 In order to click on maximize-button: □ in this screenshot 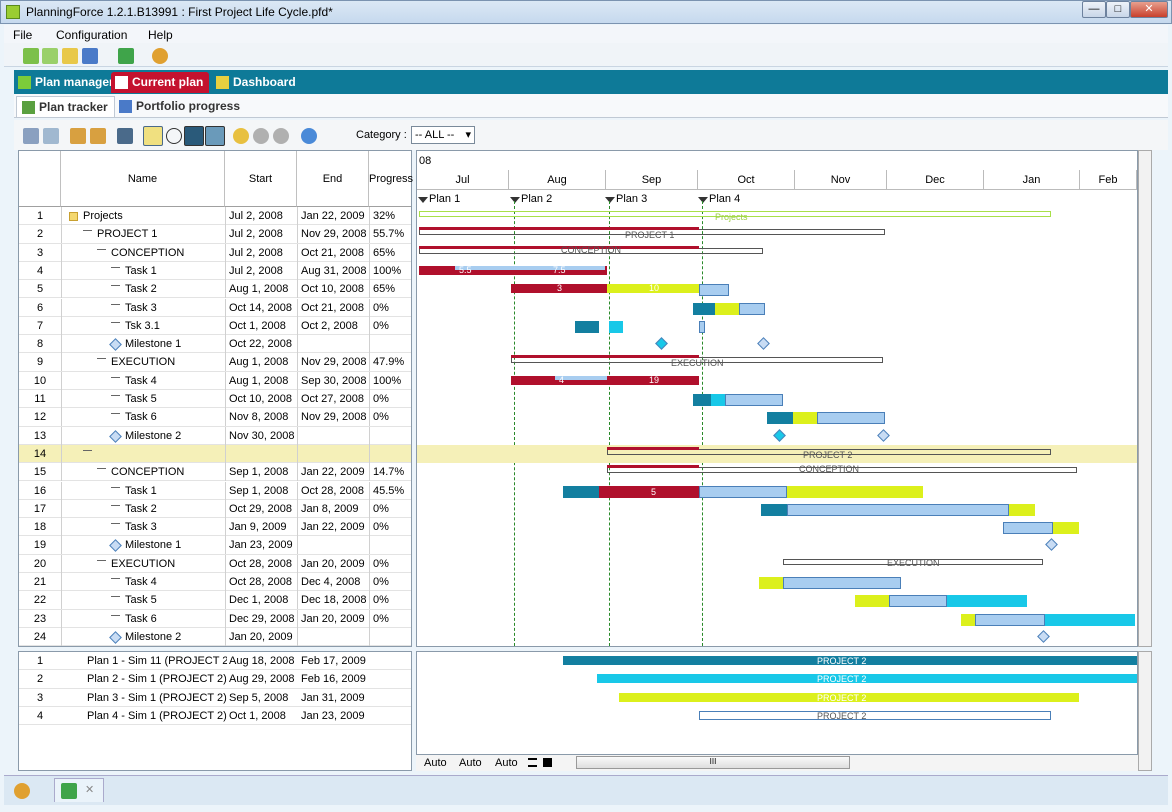, I will do `click(1118, 9)`.